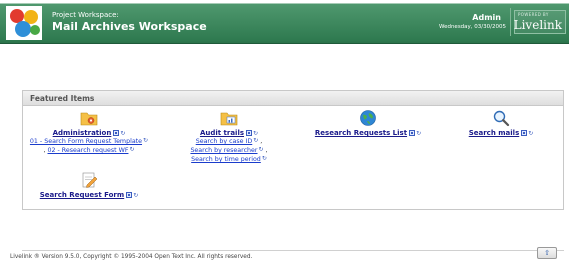 The height and width of the screenshot is (264, 569). I want to click on powered-by-label: POWERED BY, so click(533, 14).